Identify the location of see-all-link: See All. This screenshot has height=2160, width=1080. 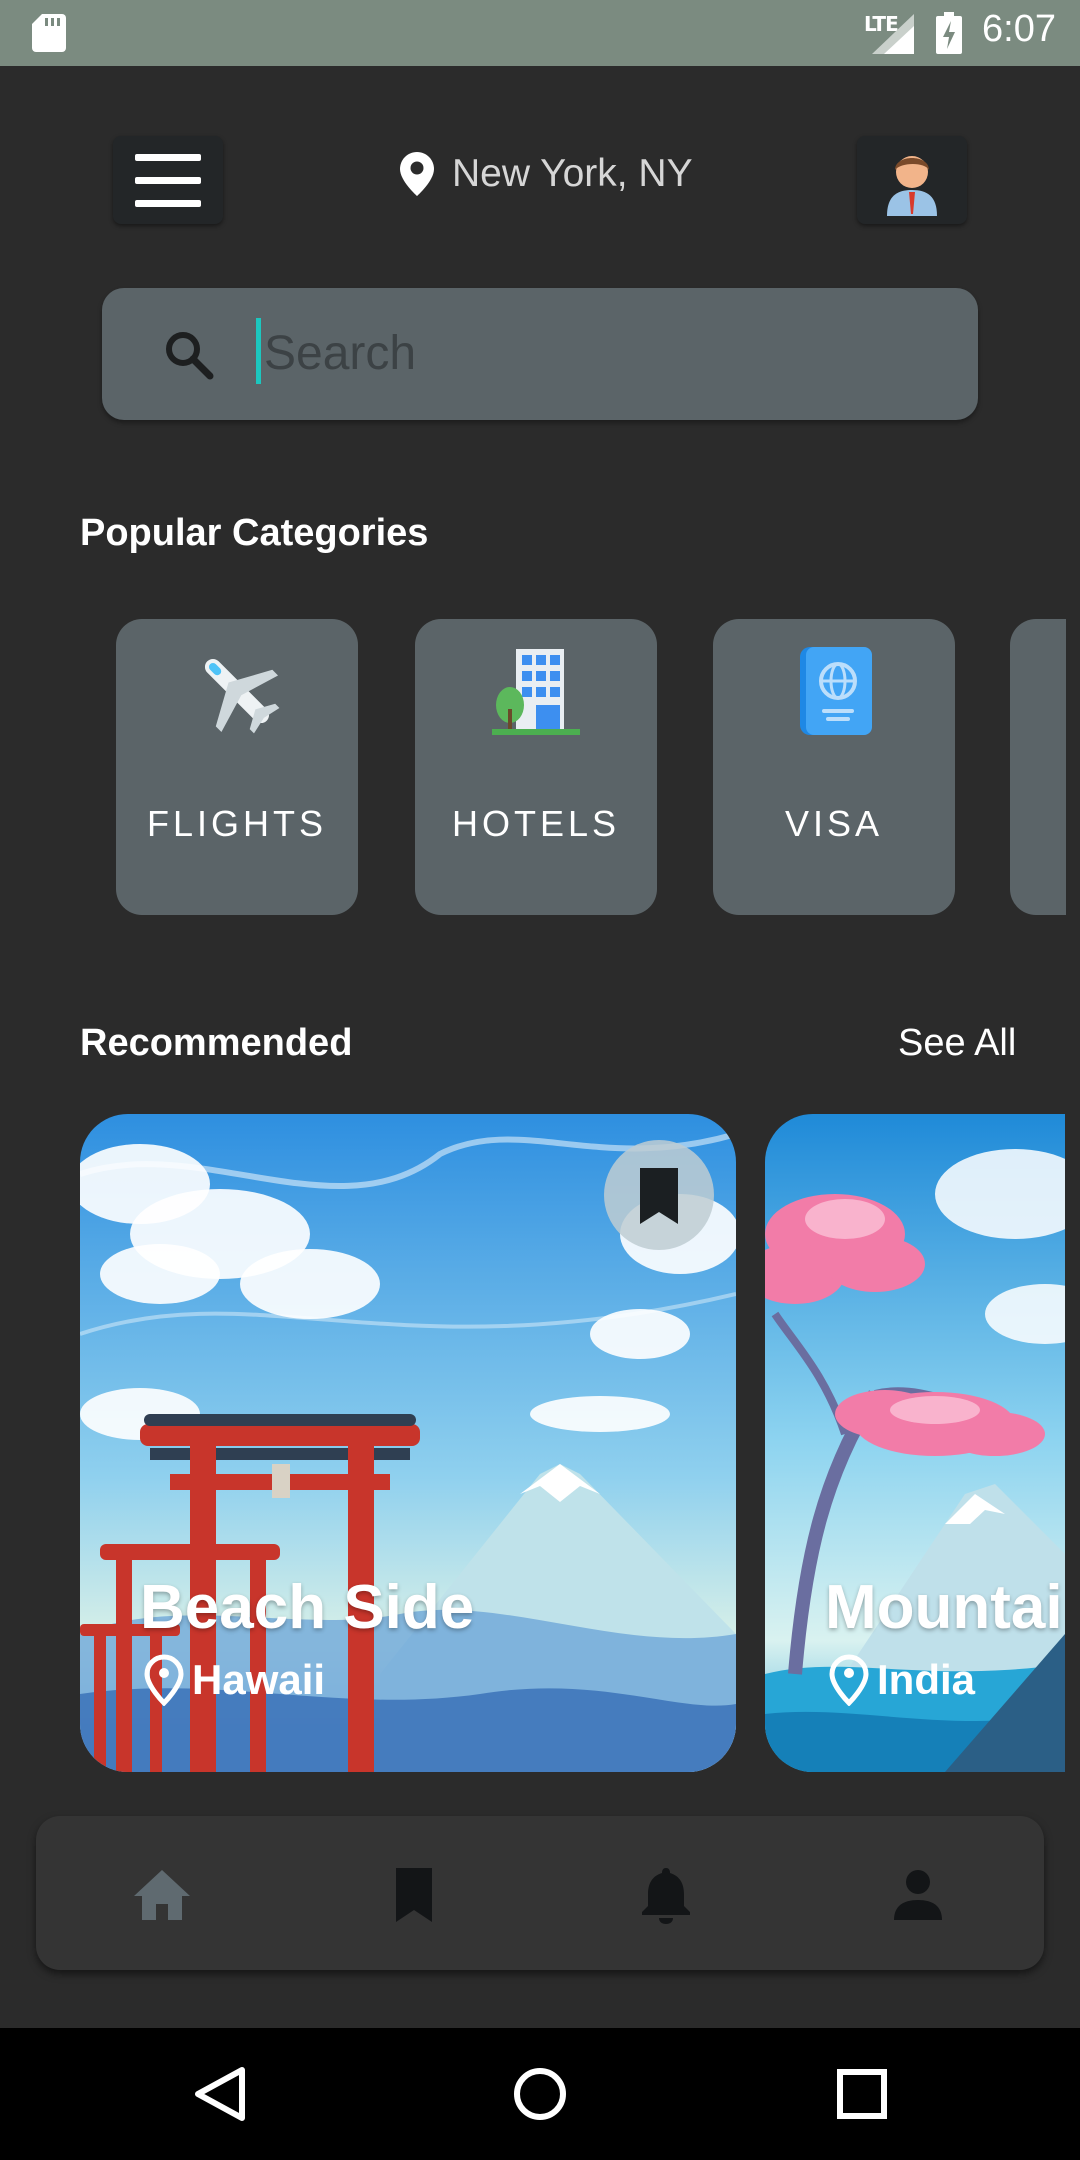
(957, 1043).